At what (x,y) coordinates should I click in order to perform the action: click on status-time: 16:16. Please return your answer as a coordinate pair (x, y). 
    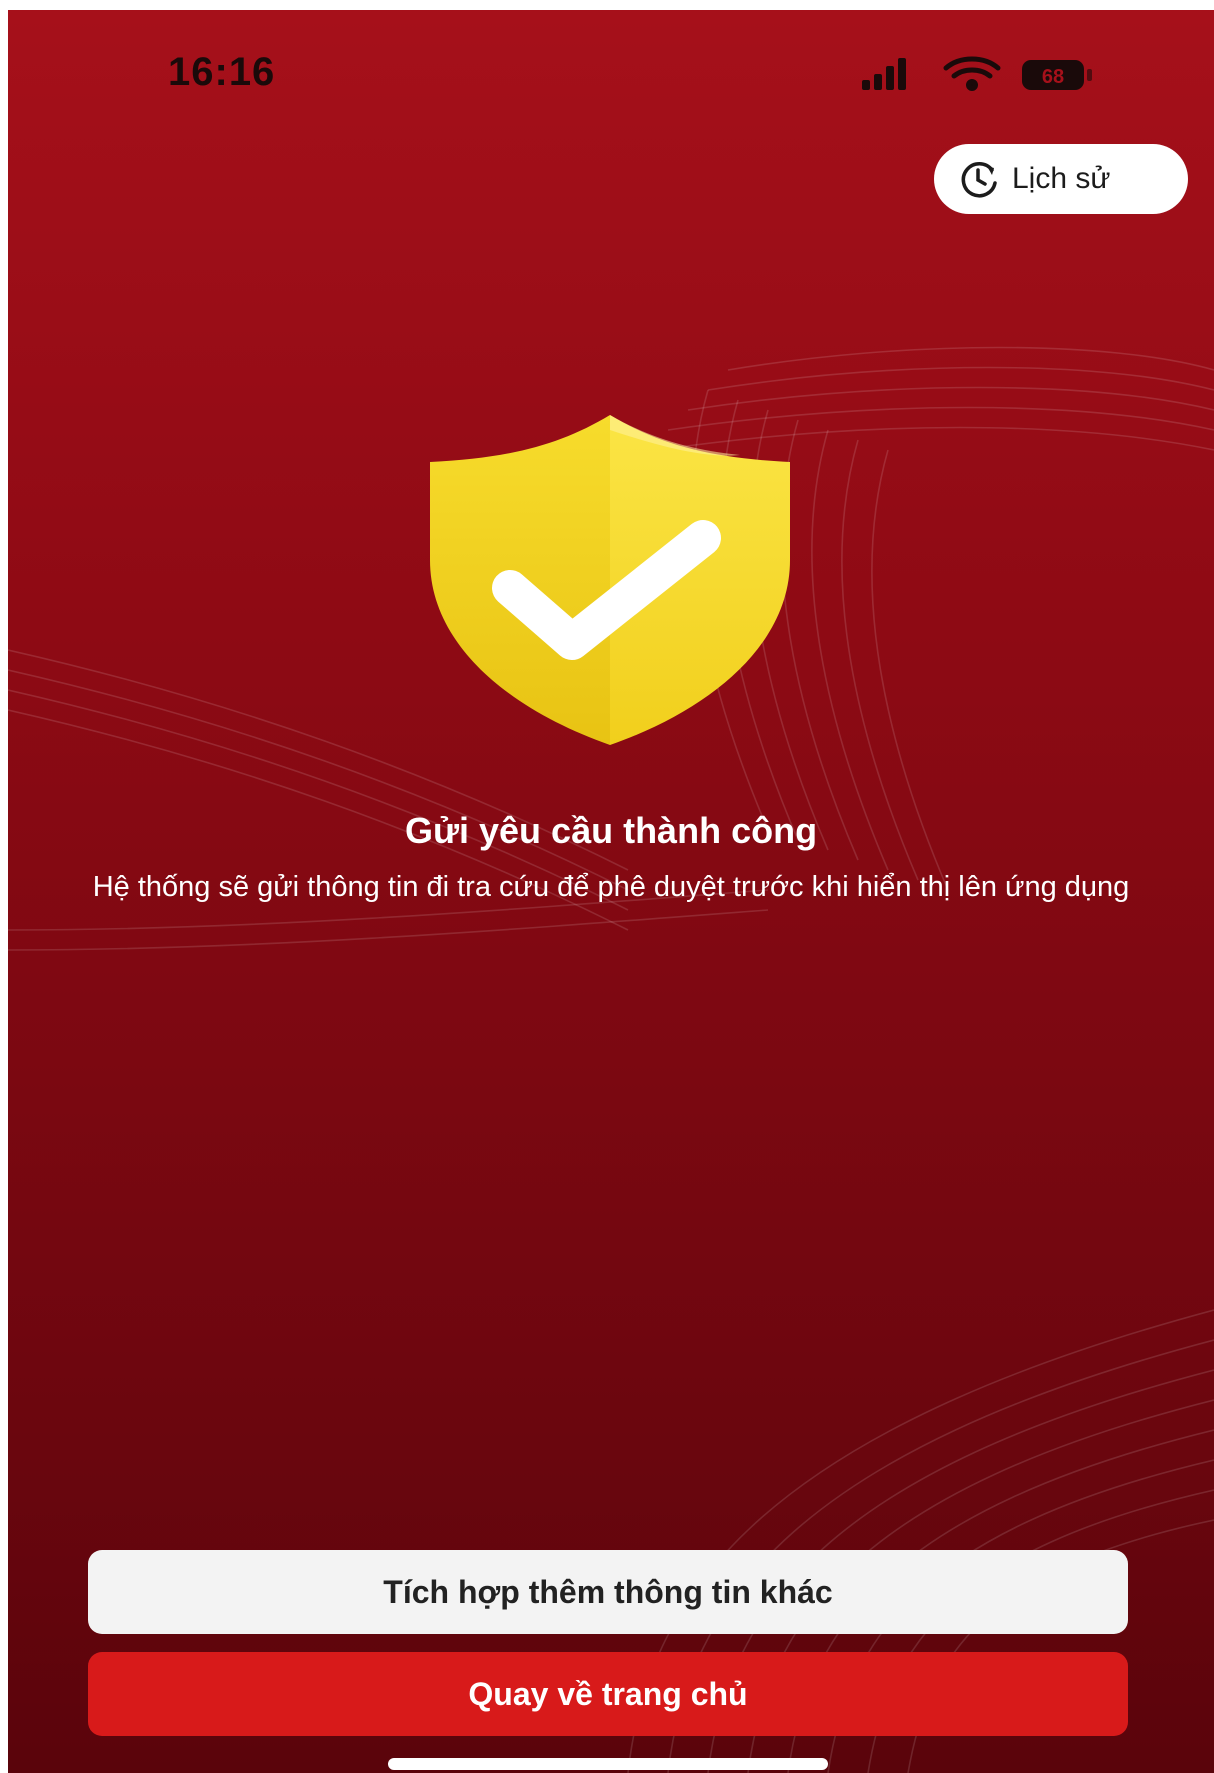
    Looking at the image, I should click on (222, 72).